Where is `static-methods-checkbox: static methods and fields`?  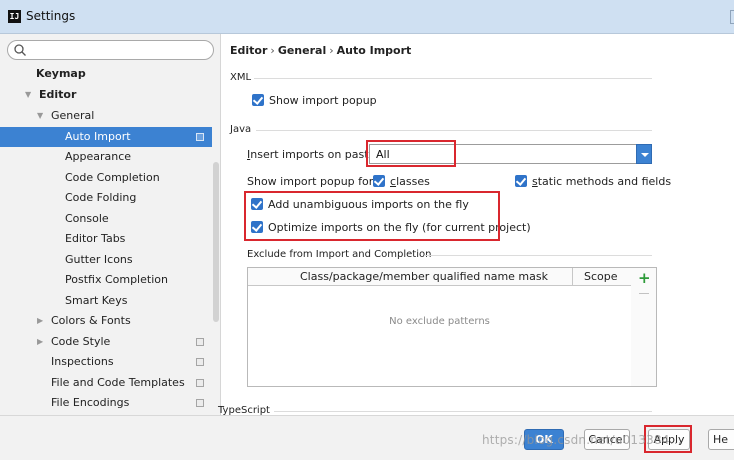
static-methods-checkbox: static methods and fields is located at coordinates (593, 181).